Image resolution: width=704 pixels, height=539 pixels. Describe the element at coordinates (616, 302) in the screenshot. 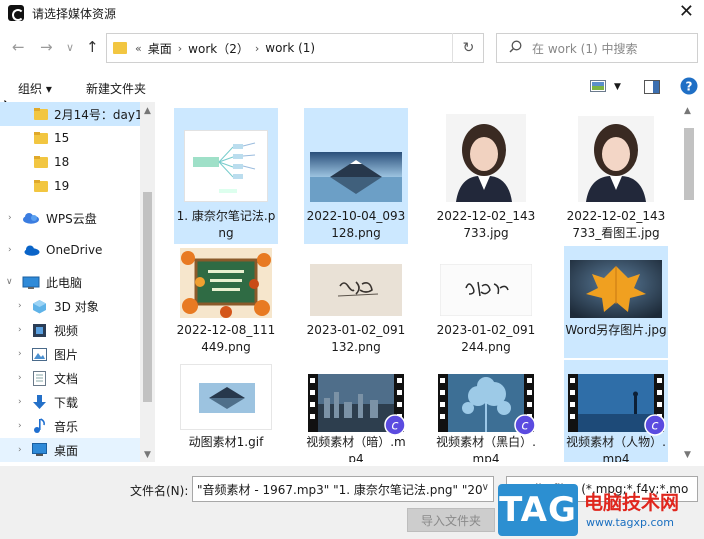

I see `file-item: Word另存图片.jpg` at that location.